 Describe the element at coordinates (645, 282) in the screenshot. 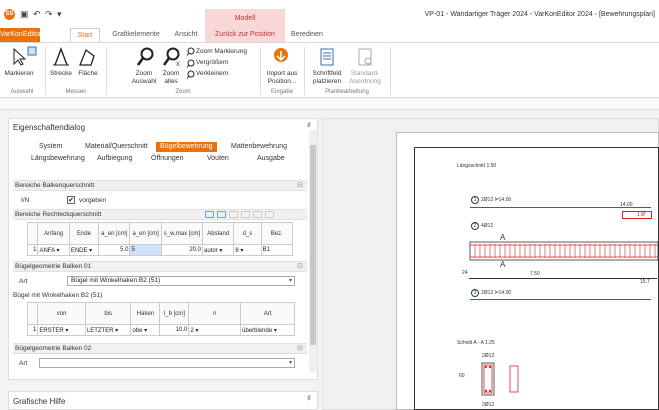

I see `dim-right: 15.7` at that location.